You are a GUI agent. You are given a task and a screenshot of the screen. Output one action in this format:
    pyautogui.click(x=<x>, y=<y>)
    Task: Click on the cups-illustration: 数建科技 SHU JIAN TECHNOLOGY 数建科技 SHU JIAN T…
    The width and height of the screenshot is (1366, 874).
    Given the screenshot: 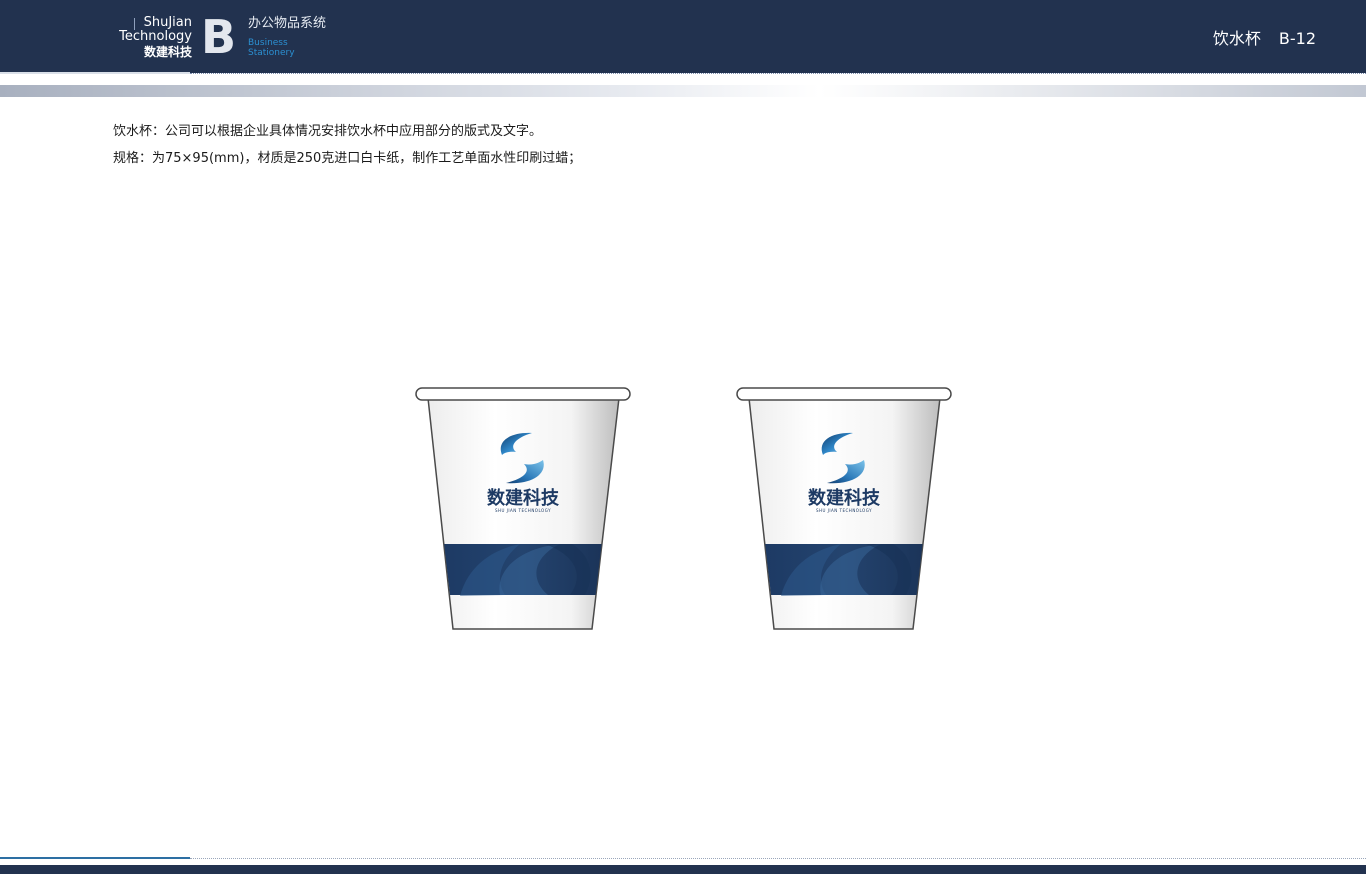 What is the action you would take?
    pyautogui.click(x=683, y=508)
    